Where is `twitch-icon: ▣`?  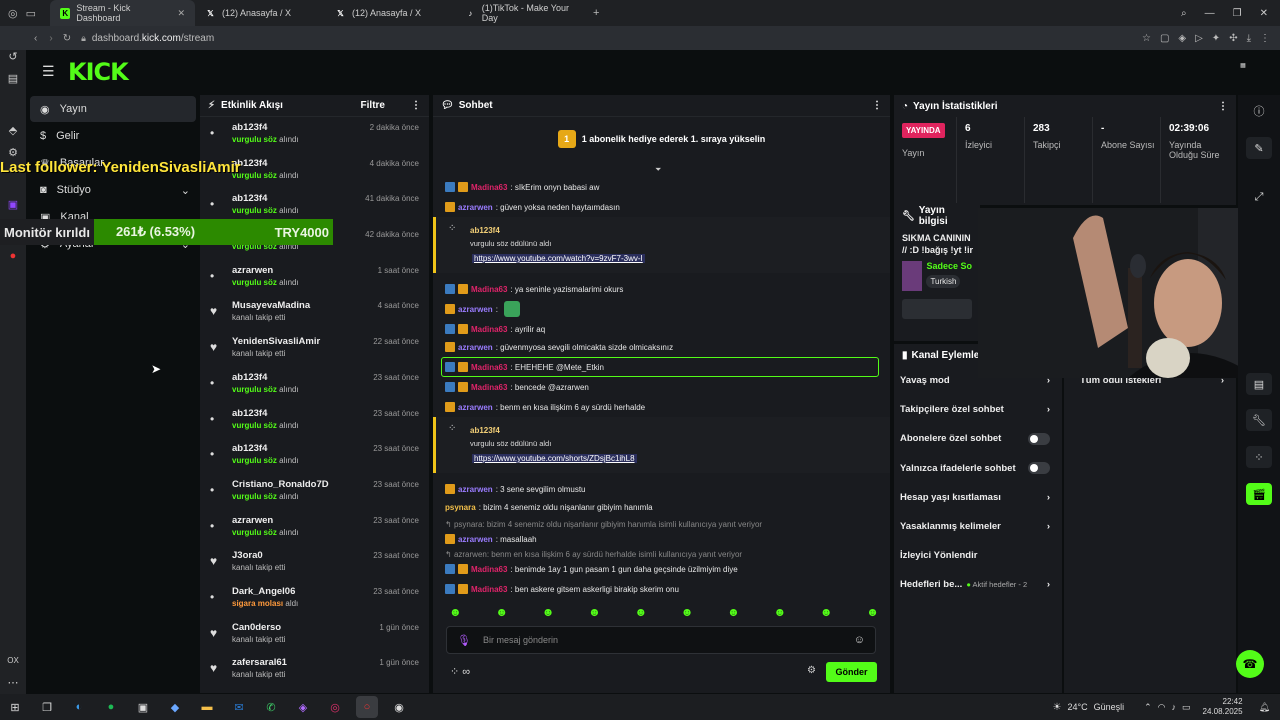
twitch-icon: ▣ is located at coordinates (13, 205).